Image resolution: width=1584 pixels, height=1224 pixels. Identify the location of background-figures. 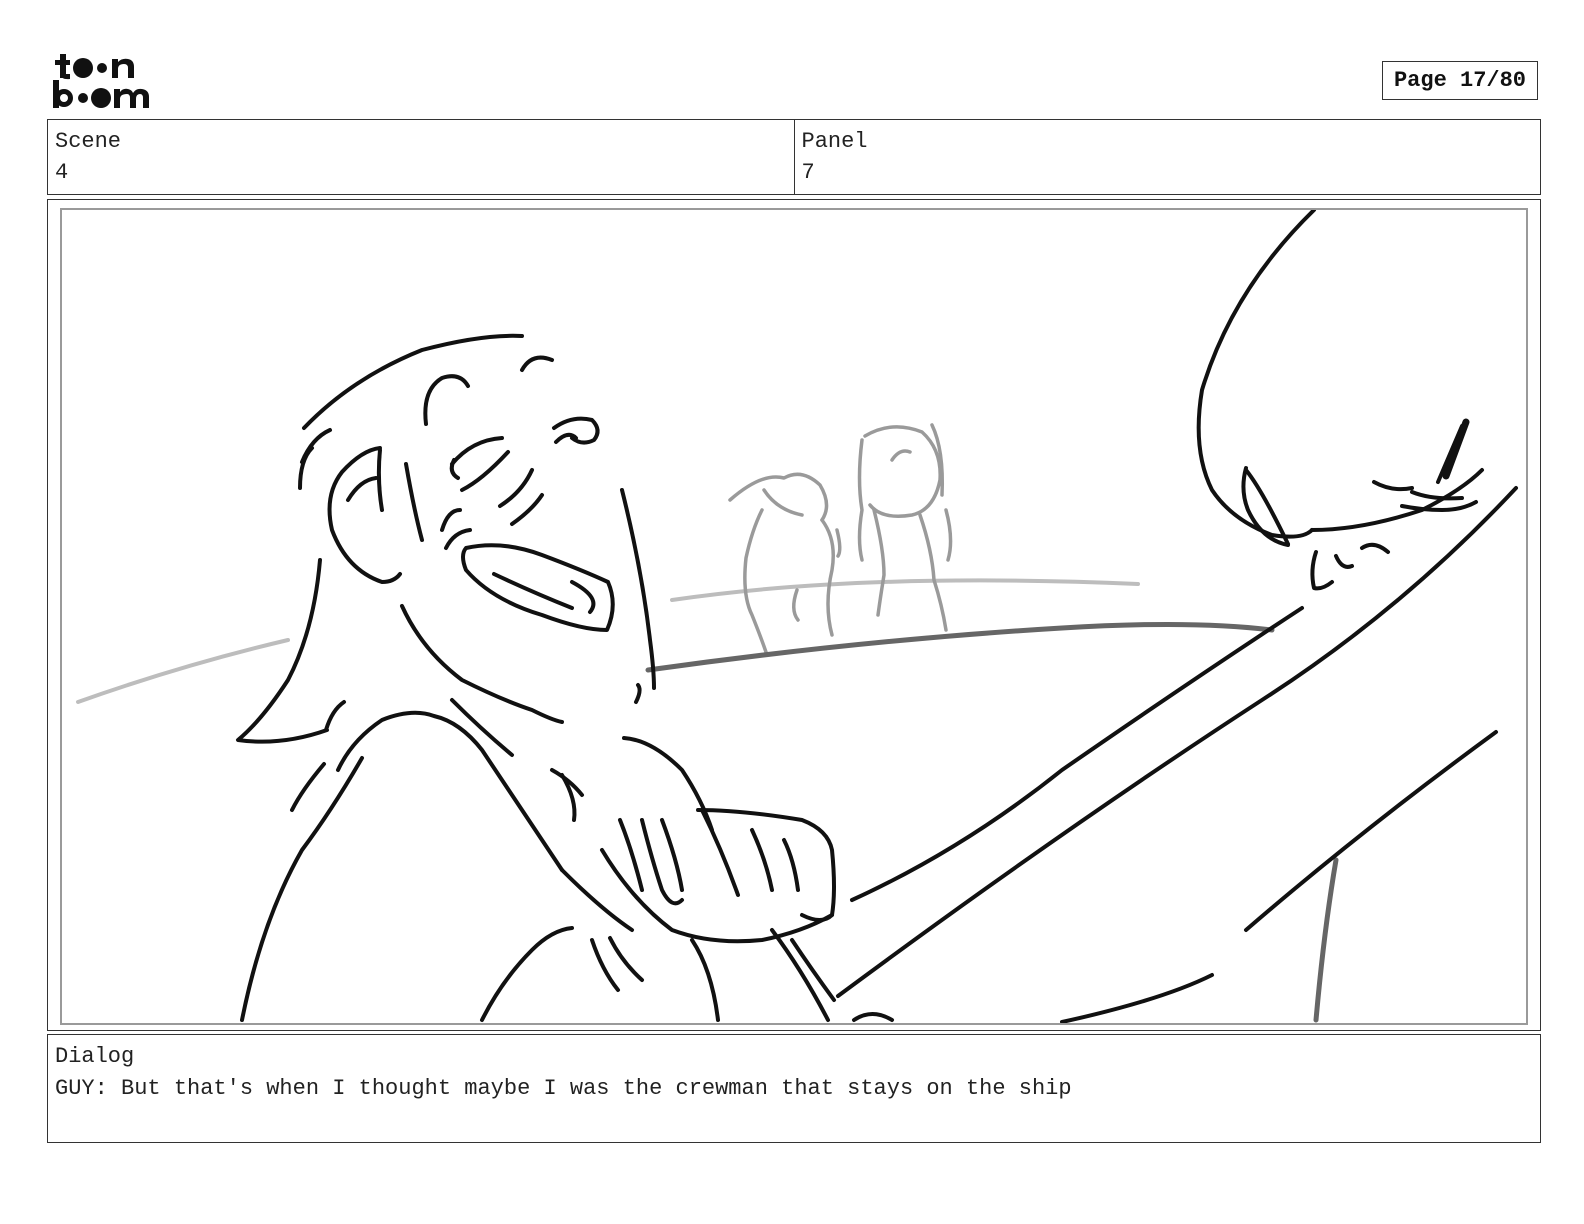
(840, 540).